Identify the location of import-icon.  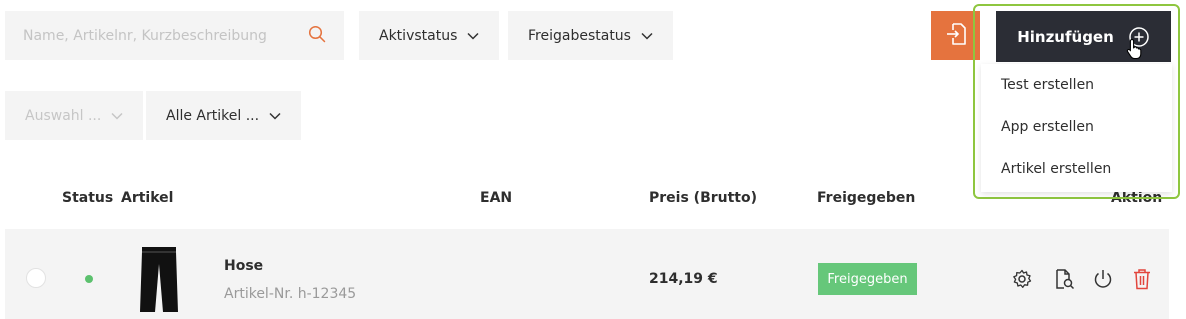
(956, 36).